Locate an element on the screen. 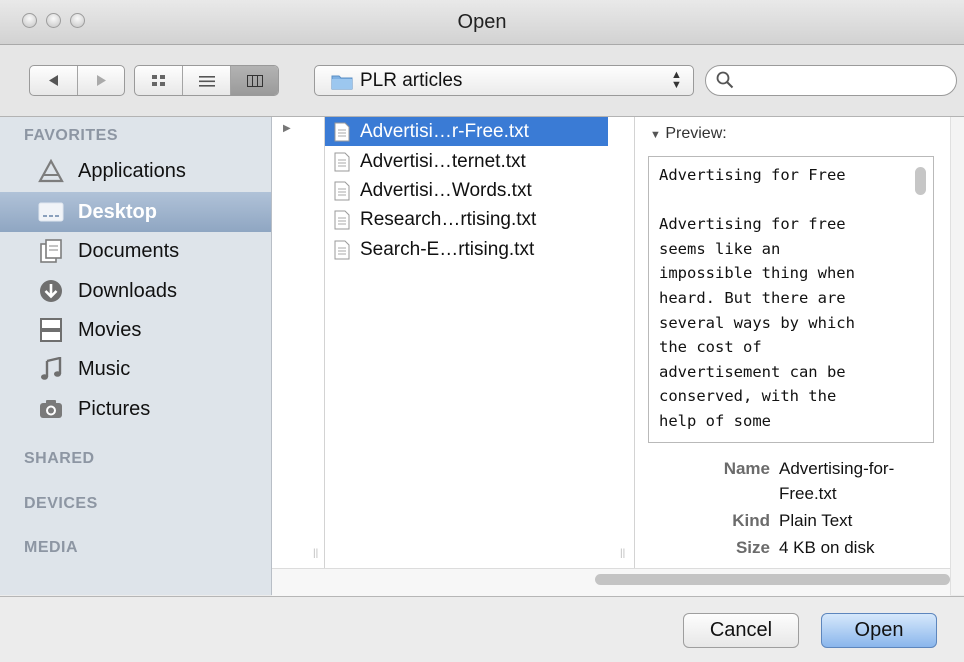  file-name: Research…rtising.txt is located at coordinates (448, 219).